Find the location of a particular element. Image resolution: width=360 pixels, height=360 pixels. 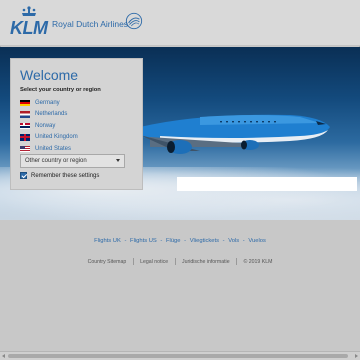

footer-link-country-sitemap: Country Sitemap is located at coordinates (107, 262).